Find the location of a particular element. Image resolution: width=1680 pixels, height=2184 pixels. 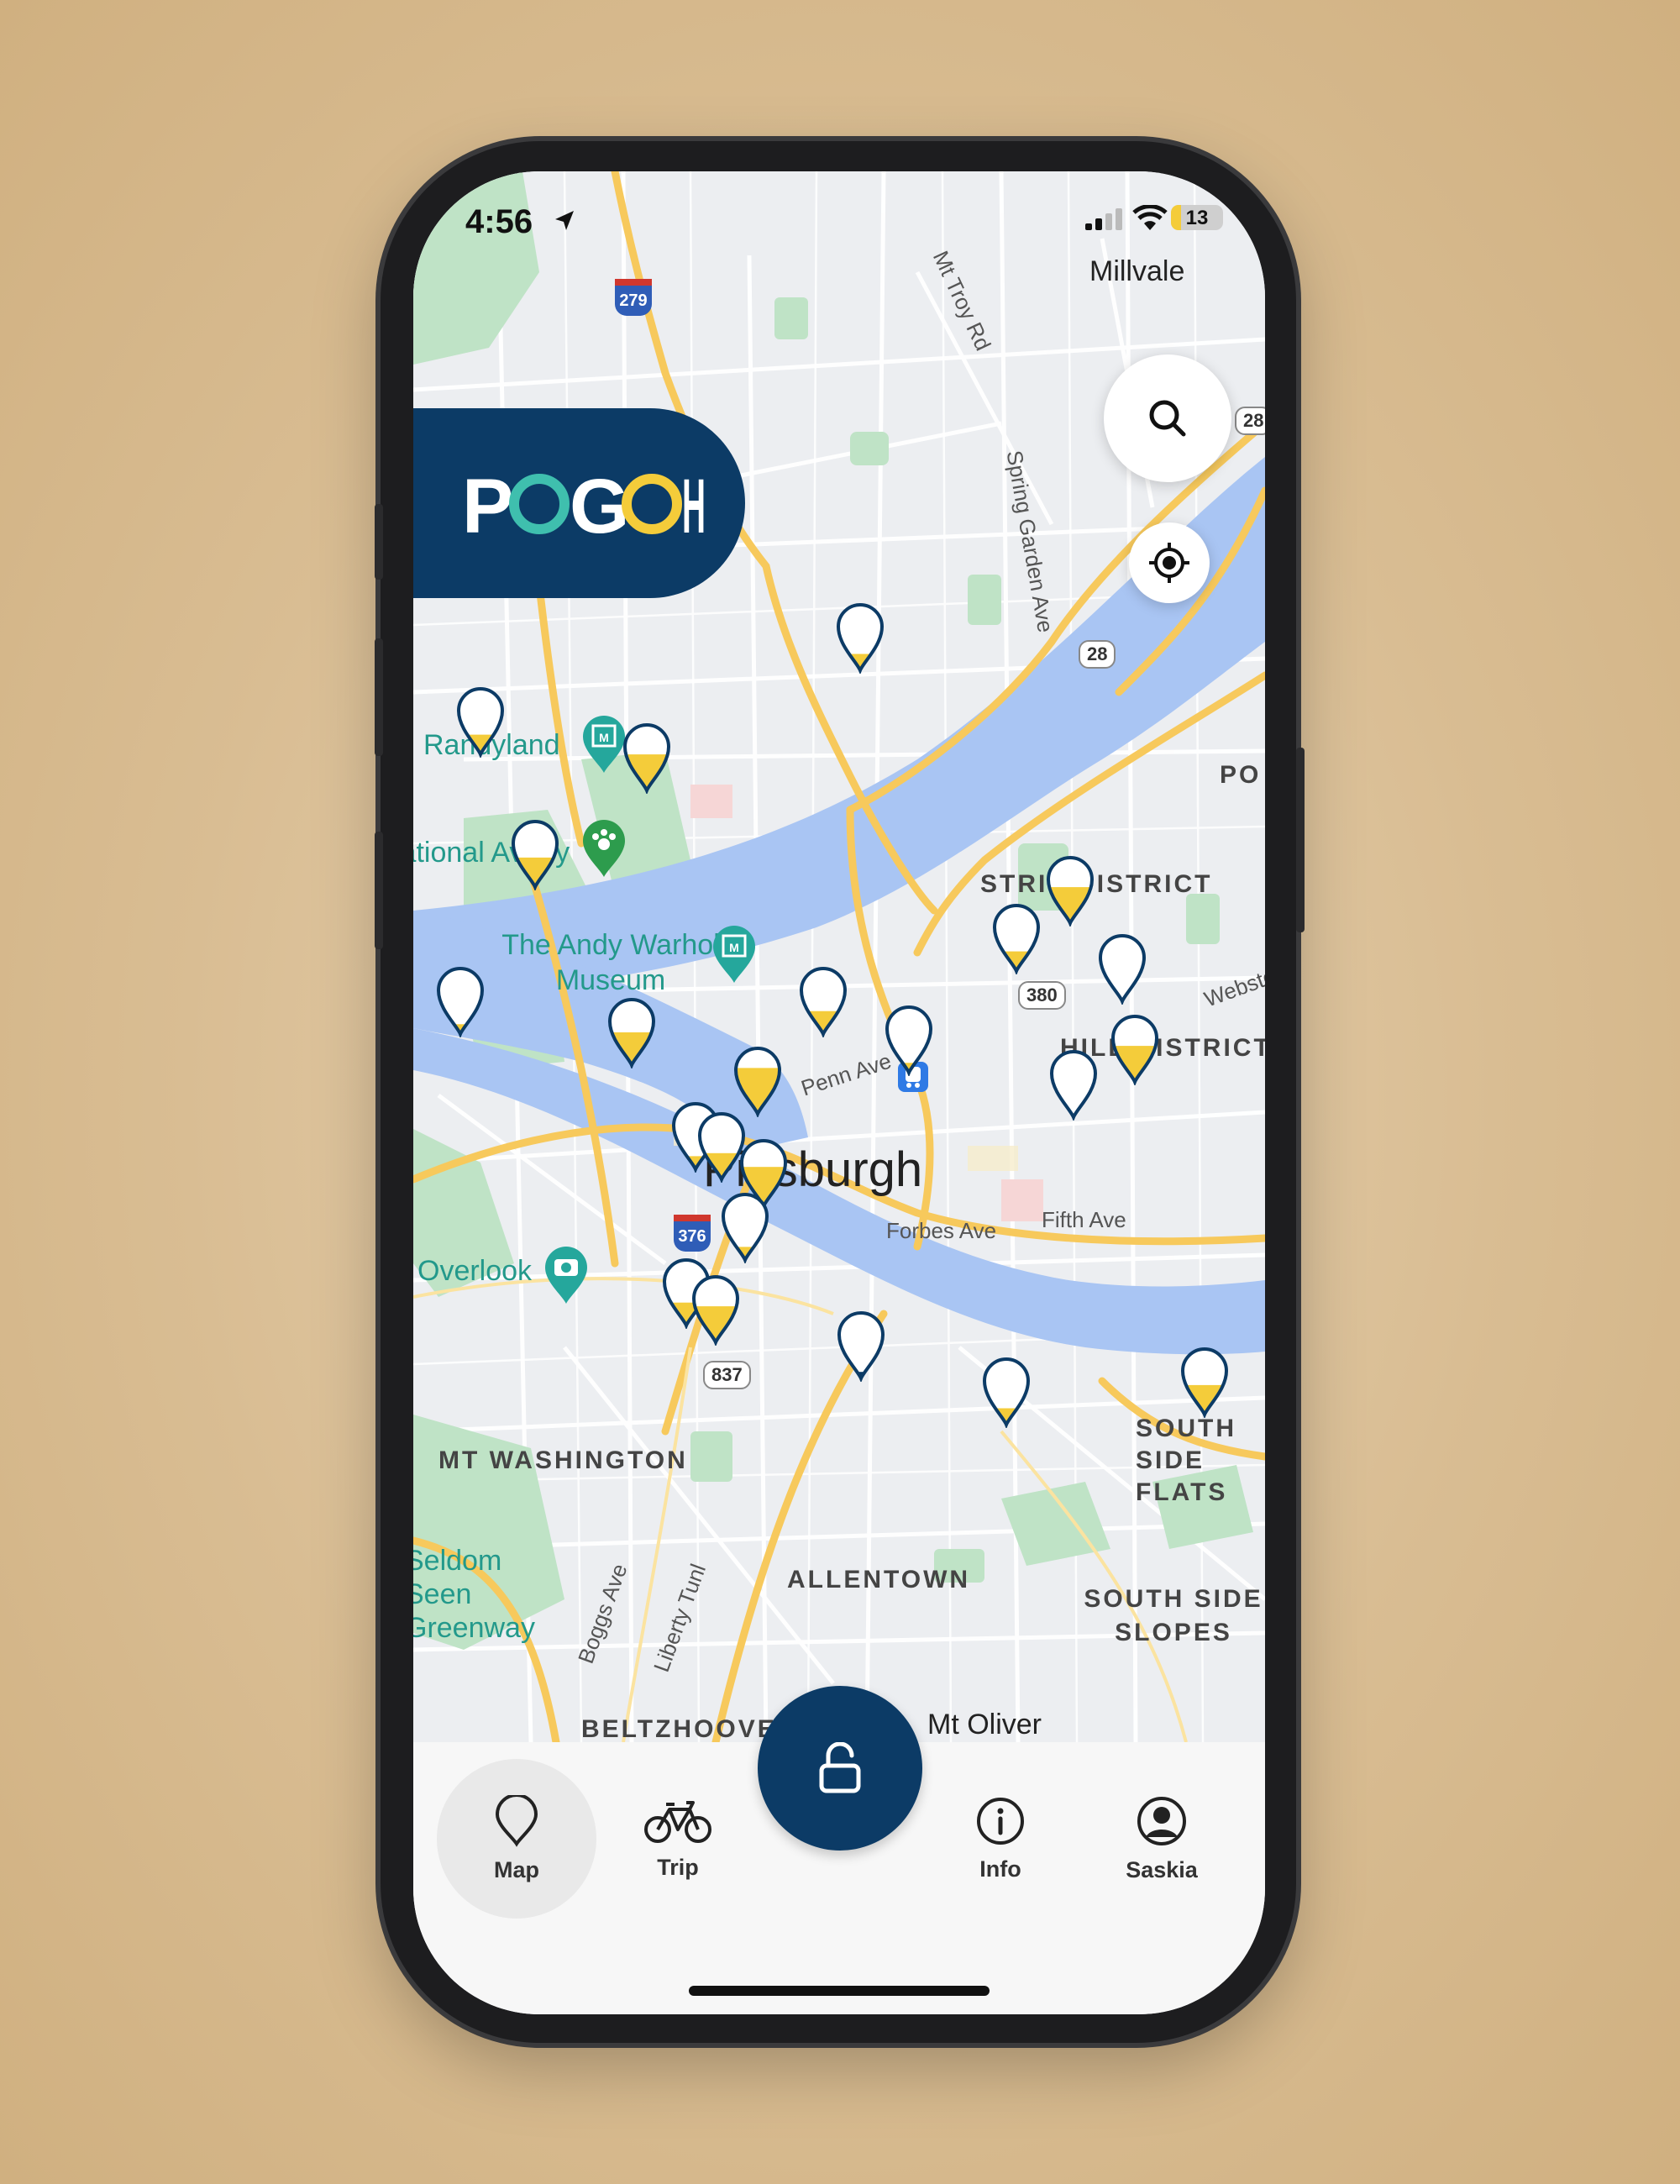

map-label-street: Fifth Ave is located at coordinates (1084, 1219).